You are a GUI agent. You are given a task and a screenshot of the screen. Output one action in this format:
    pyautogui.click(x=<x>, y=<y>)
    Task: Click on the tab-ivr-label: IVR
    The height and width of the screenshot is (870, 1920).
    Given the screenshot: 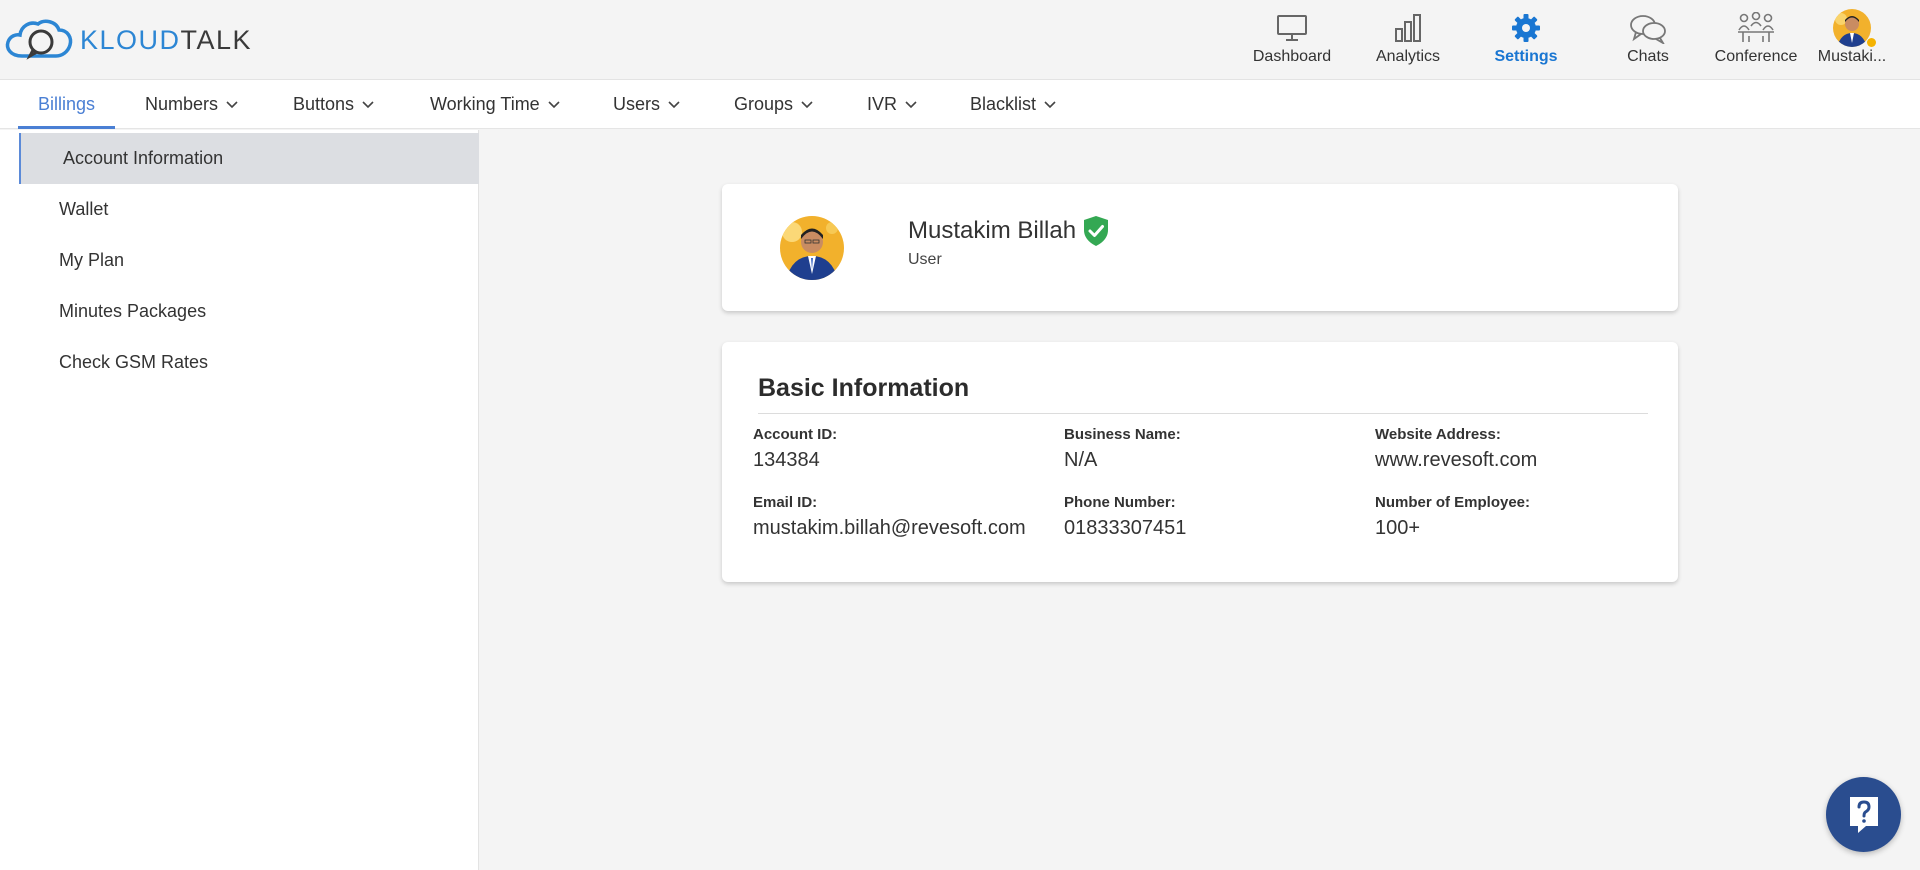 What is the action you would take?
    pyautogui.click(x=882, y=104)
    